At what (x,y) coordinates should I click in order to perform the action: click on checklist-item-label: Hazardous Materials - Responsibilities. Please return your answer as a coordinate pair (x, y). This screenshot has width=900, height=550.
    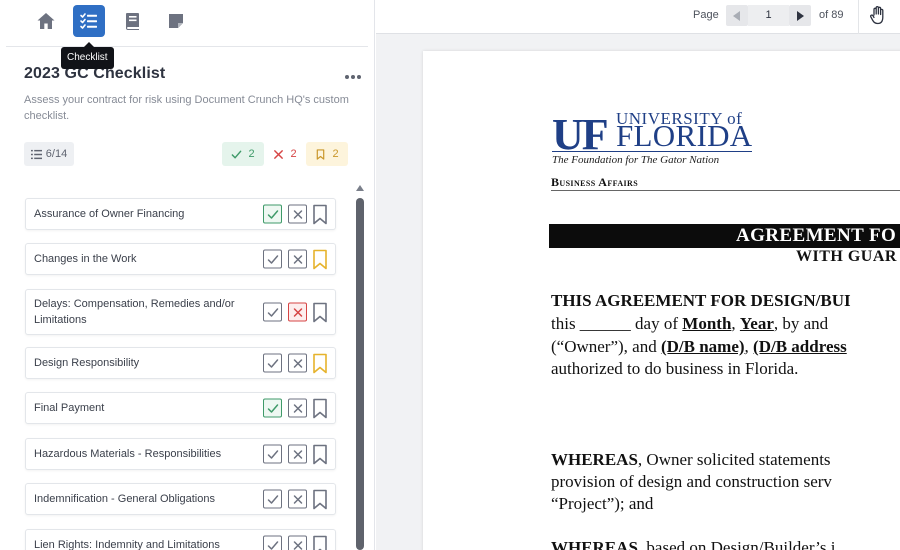
    Looking at the image, I should click on (128, 454).